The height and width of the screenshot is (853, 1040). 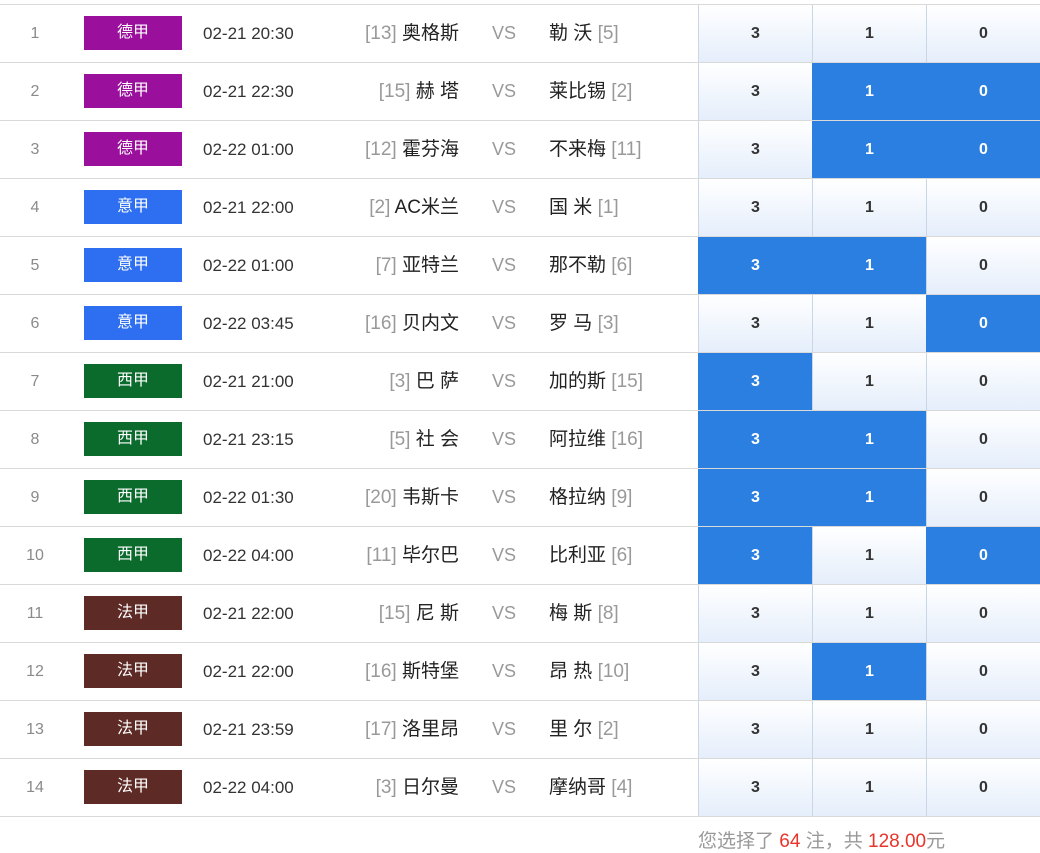 What do you see at coordinates (619, 729) in the screenshot?
I see `away-team: 里 尔 [2]` at bounding box center [619, 729].